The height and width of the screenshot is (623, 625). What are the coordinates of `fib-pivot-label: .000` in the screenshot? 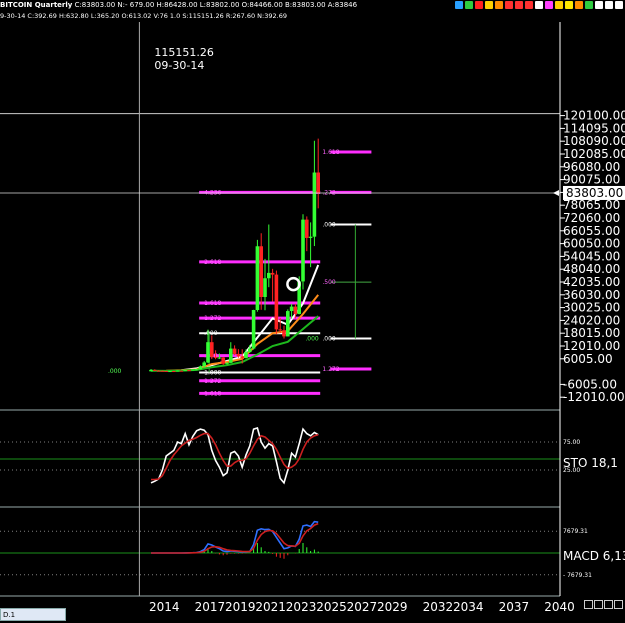 It's located at (312, 339).